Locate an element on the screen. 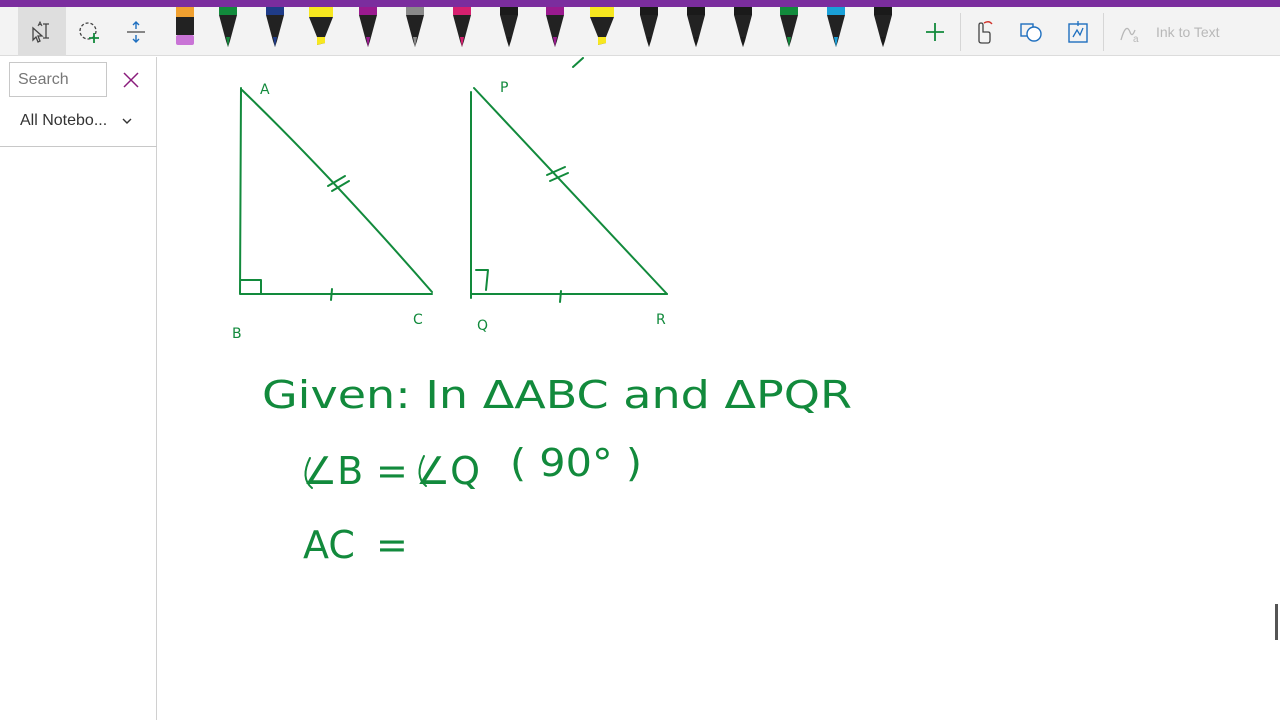  stray-stroke is located at coordinates (578, 62).